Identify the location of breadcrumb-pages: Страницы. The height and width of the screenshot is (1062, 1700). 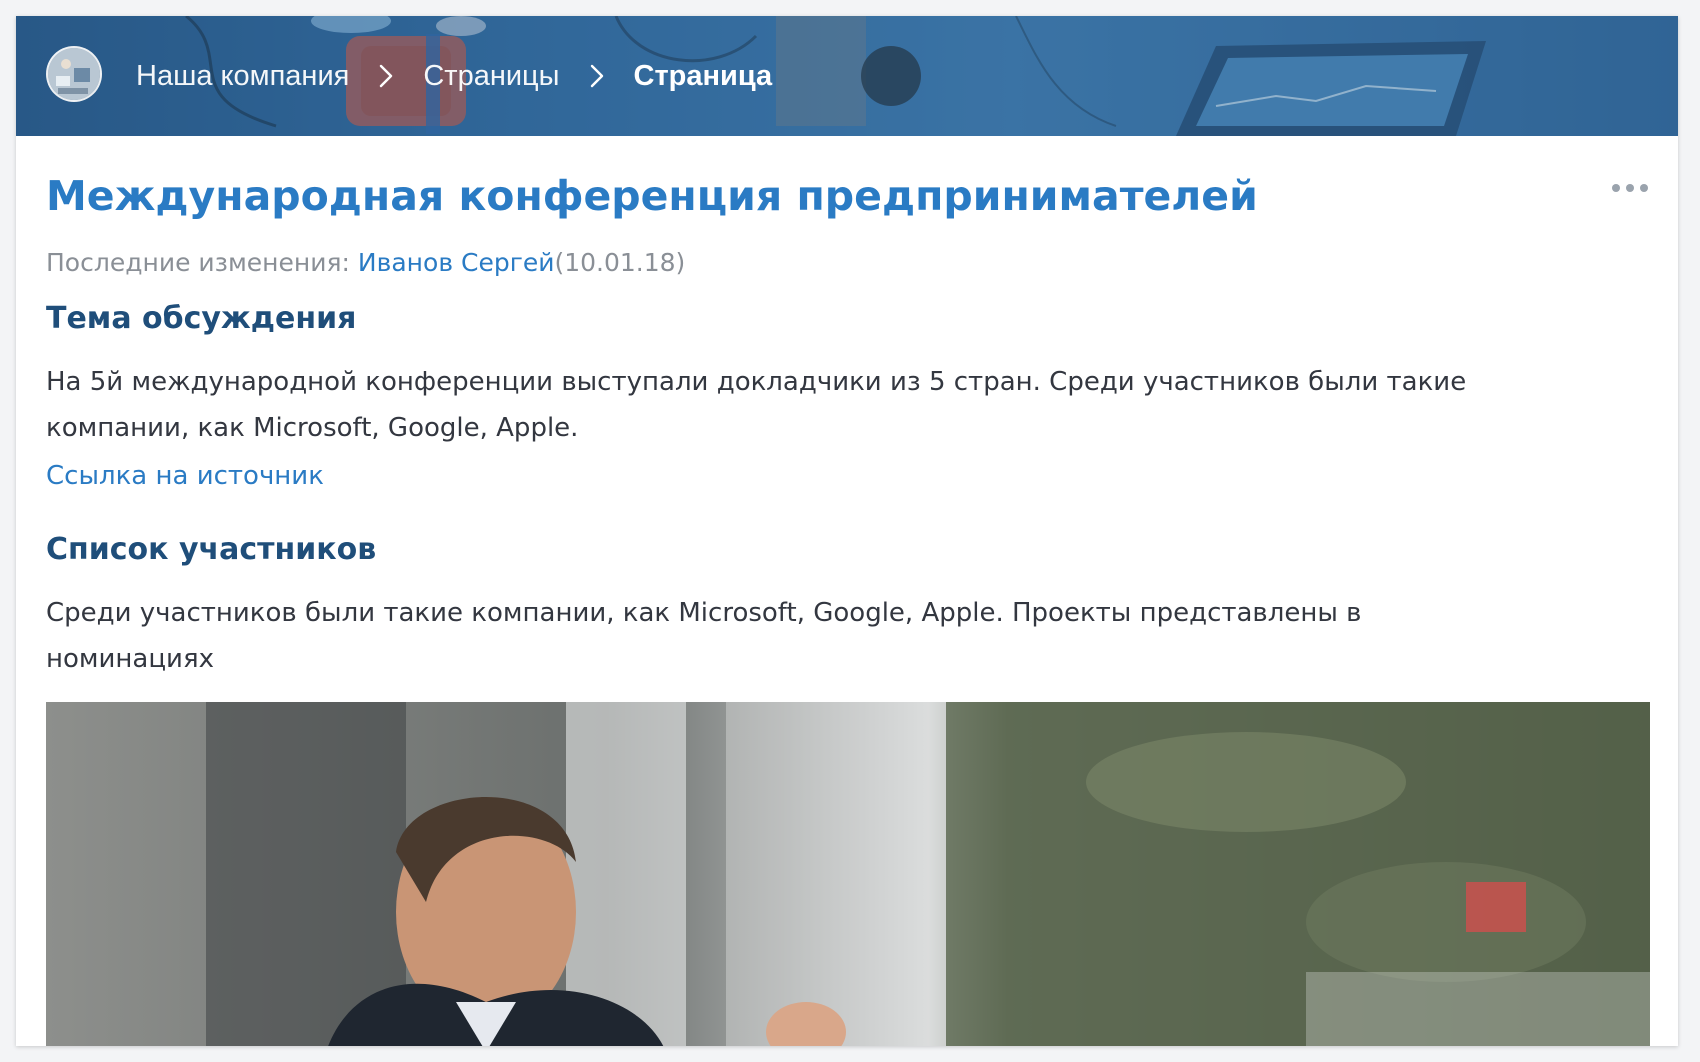
(491, 76).